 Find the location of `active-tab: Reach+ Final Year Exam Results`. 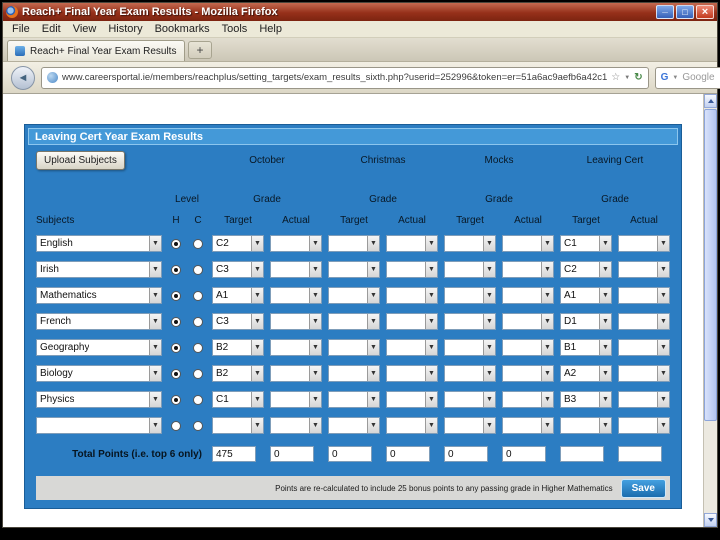

active-tab: Reach+ Final Year Exam Results is located at coordinates (96, 50).